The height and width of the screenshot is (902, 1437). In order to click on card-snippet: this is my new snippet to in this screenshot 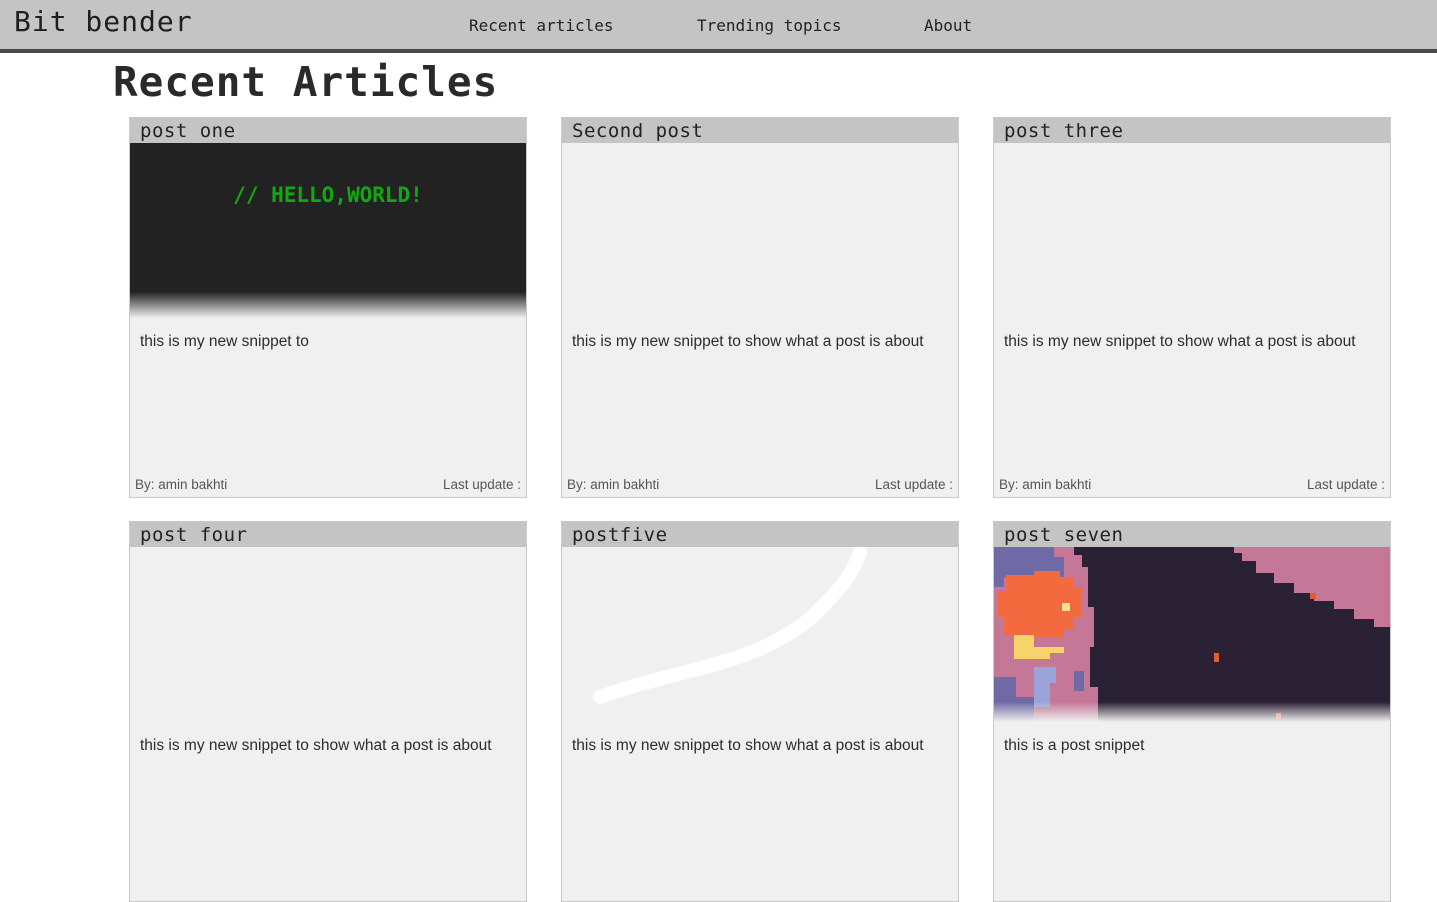, I will do `click(224, 341)`.